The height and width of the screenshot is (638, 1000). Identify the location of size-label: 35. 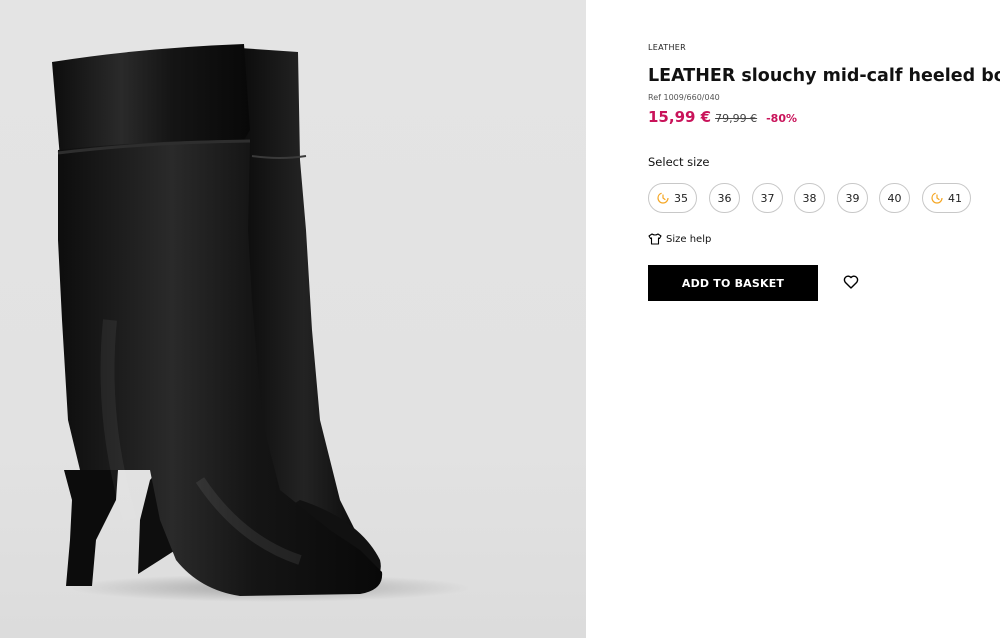
(681, 198).